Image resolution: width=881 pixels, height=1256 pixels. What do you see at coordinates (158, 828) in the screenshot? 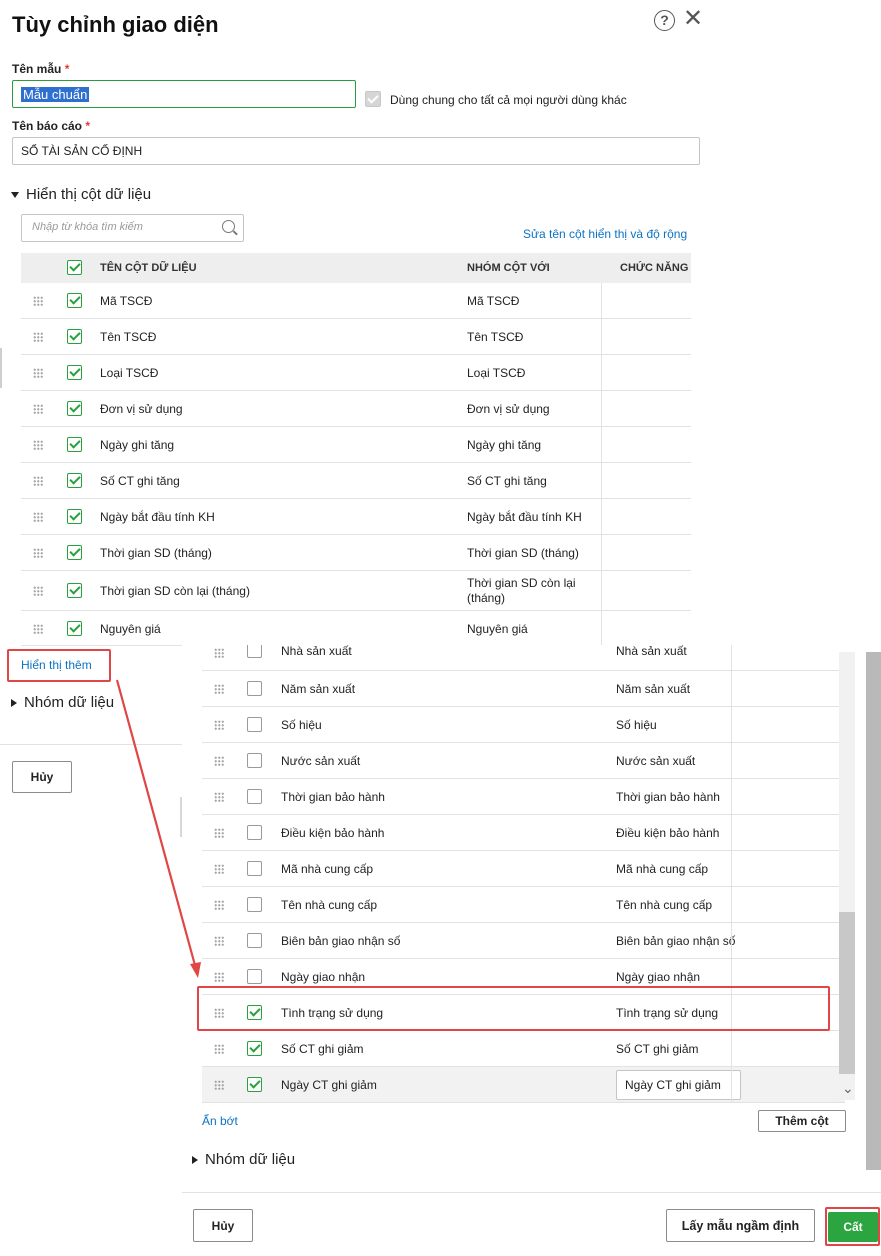
I see `annotation-arrow` at bounding box center [158, 828].